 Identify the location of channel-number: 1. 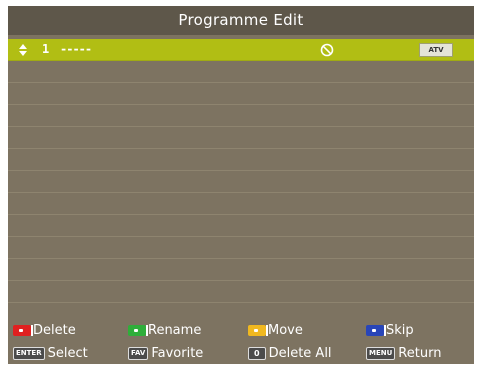
(46, 49).